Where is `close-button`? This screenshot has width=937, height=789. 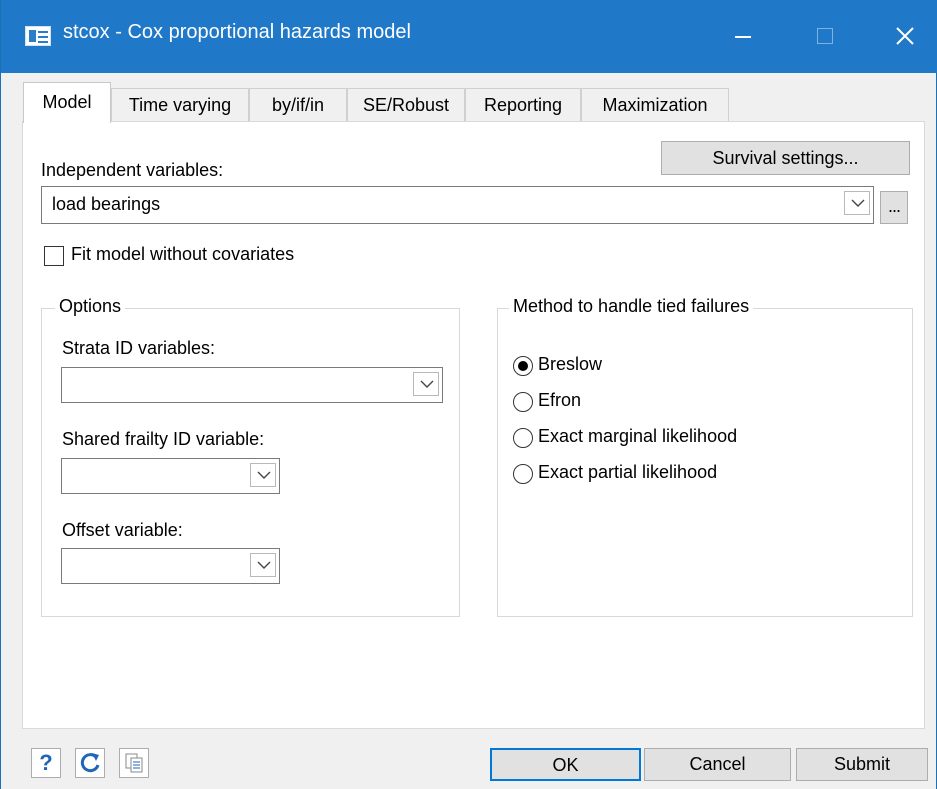 close-button is located at coordinates (905, 36).